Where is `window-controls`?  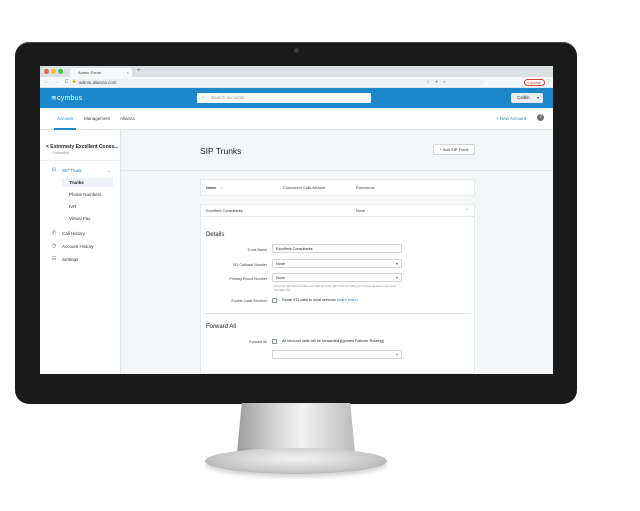 window-controls is located at coordinates (53, 71).